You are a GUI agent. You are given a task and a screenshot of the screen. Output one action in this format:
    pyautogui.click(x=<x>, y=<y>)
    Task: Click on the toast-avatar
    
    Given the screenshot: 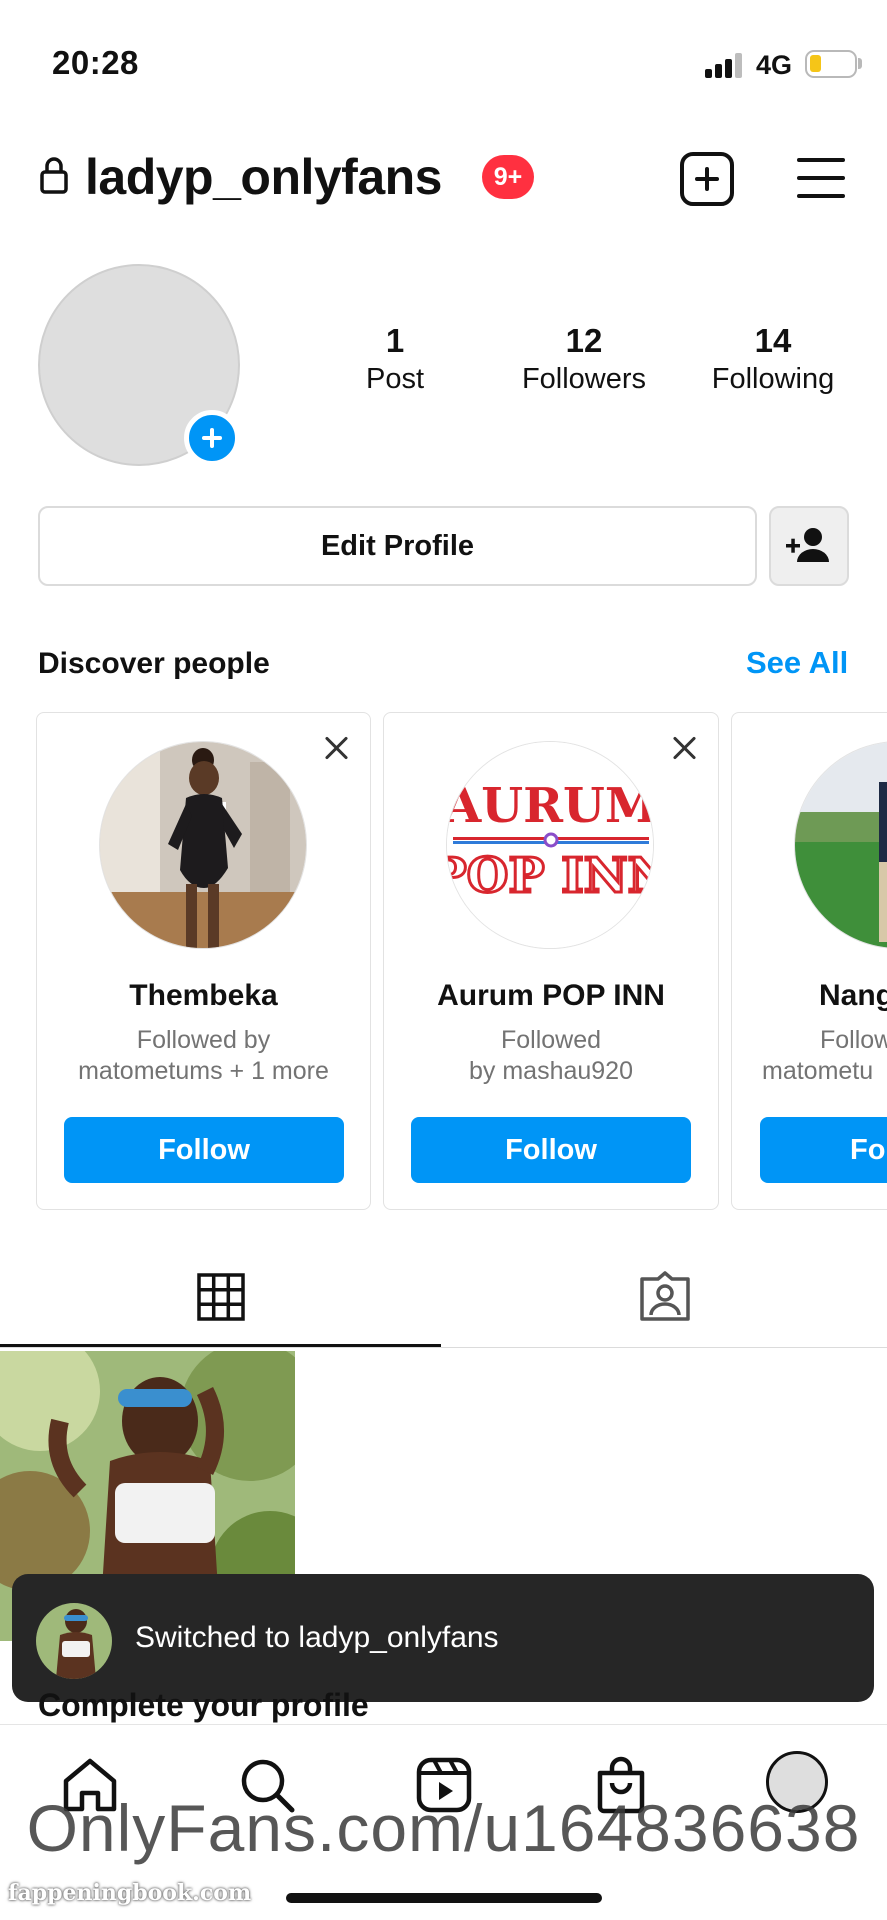 What is the action you would take?
    pyautogui.click(x=74, y=1641)
    